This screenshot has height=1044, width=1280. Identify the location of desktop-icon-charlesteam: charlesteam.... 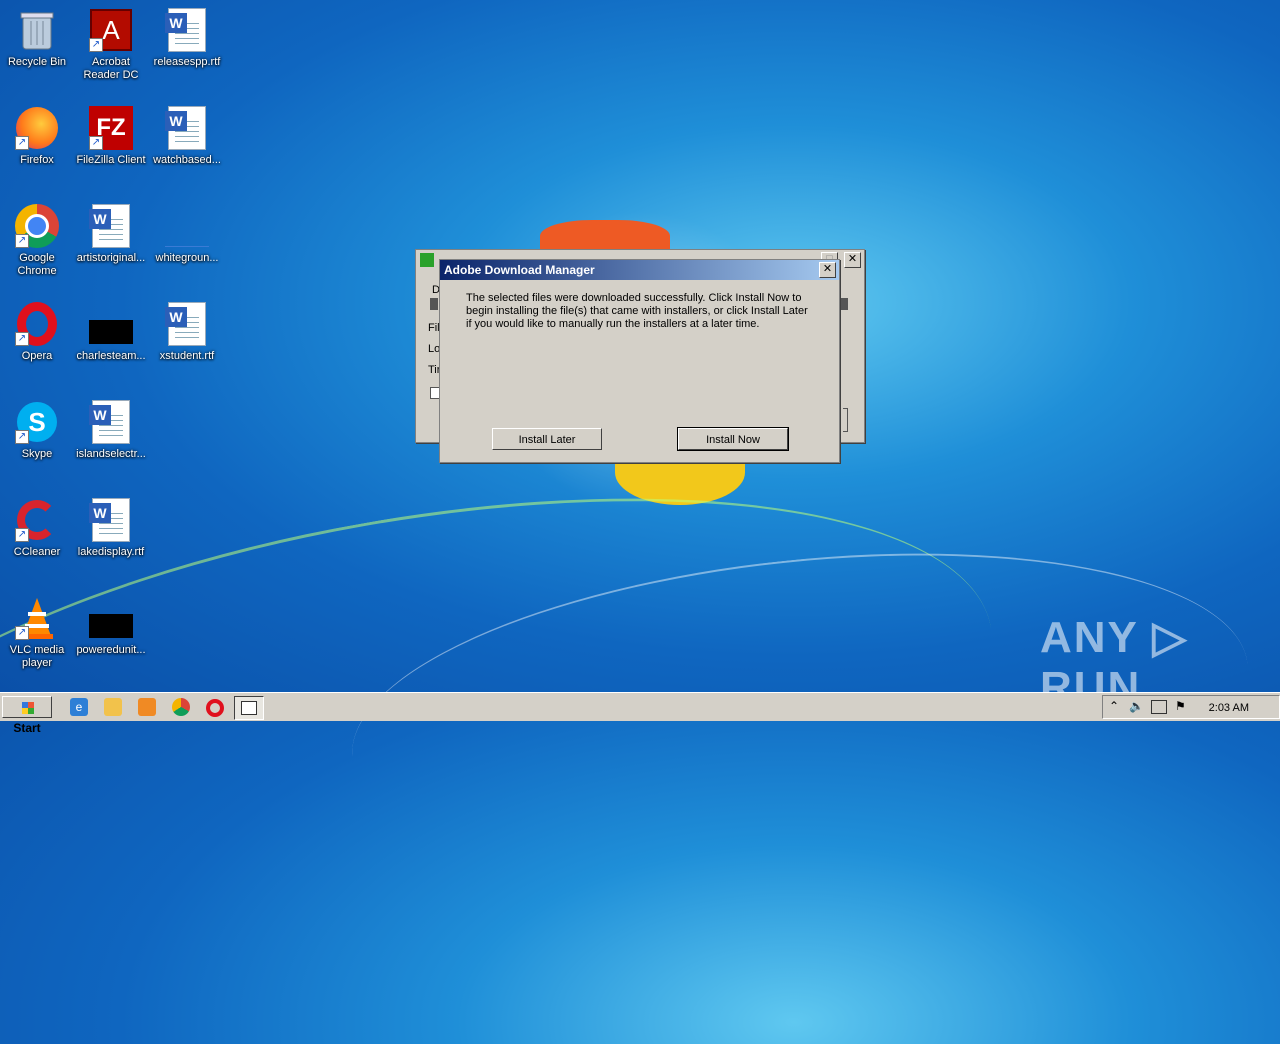
(111, 332).